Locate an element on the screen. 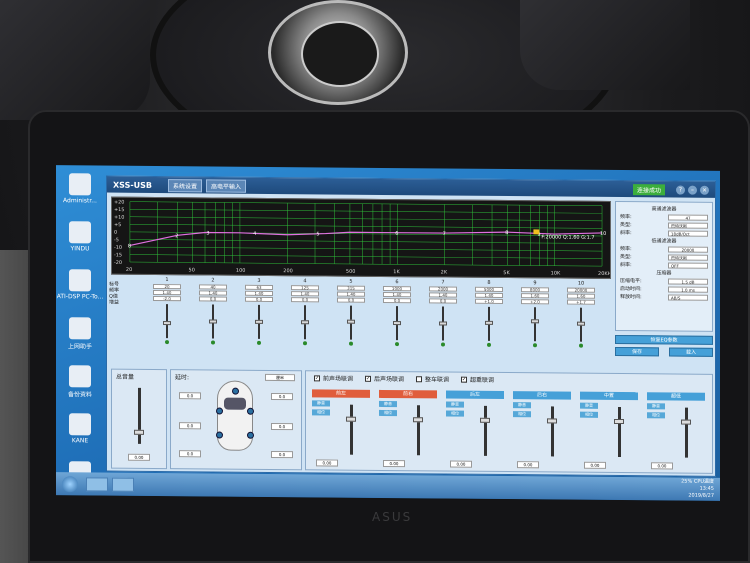 The image size is (750, 563). band-freq-field: 125 is located at coordinates (305, 288).